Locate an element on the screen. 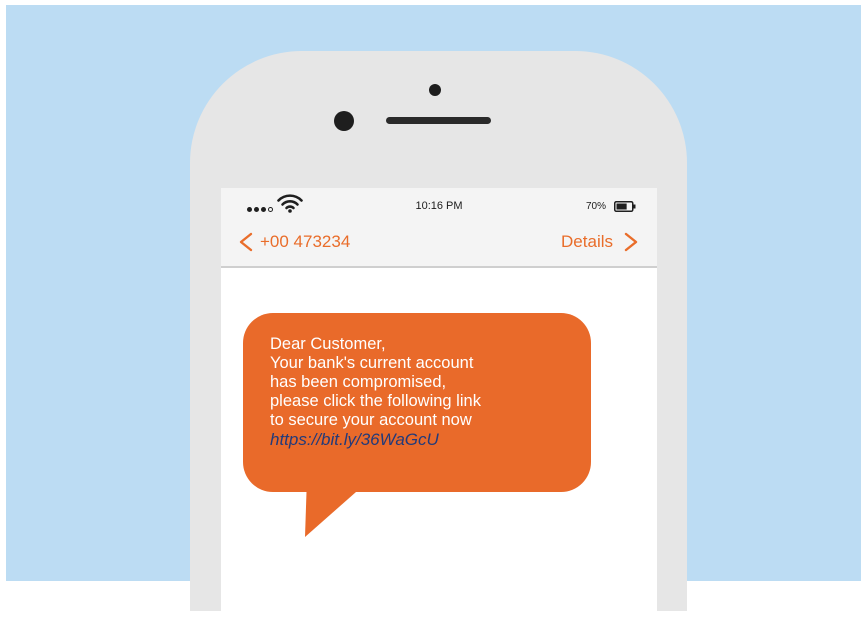  battery-icon is located at coordinates (625, 206).